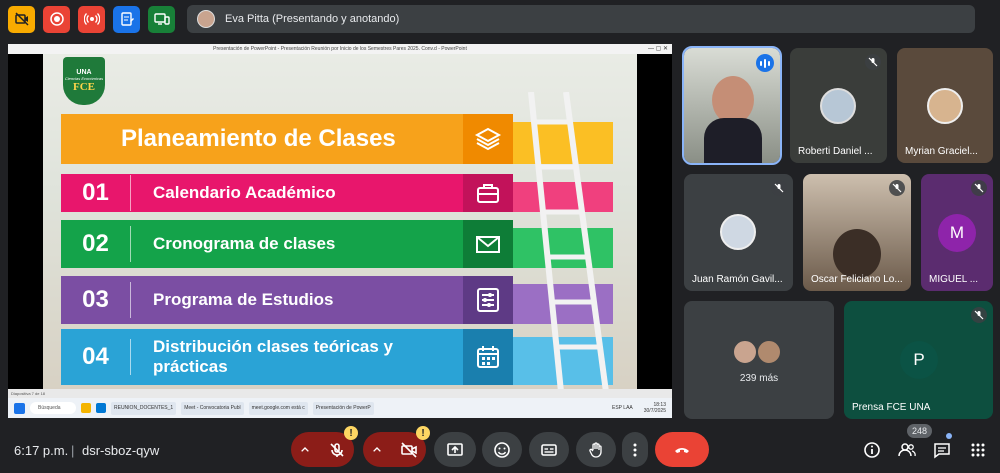 The width and height of the screenshot is (1000, 473). What do you see at coordinates (396, 446) in the screenshot?
I see `camera-control: !` at bounding box center [396, 446].